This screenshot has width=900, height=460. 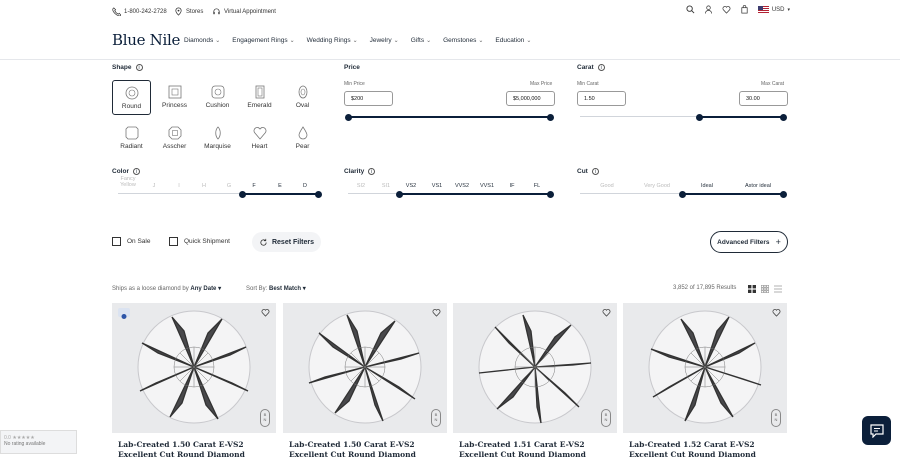 What do you see at coordinates (146, 40) in the screenshot?
I see `brand-logo: Blue Nile` at bounding box center [146, 40].